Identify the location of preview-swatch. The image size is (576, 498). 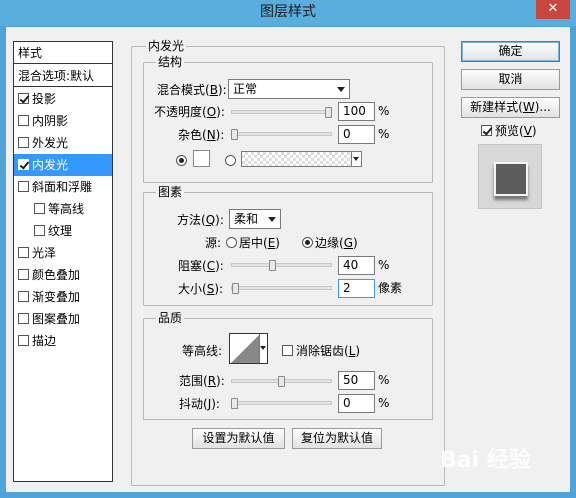
(511, 179).